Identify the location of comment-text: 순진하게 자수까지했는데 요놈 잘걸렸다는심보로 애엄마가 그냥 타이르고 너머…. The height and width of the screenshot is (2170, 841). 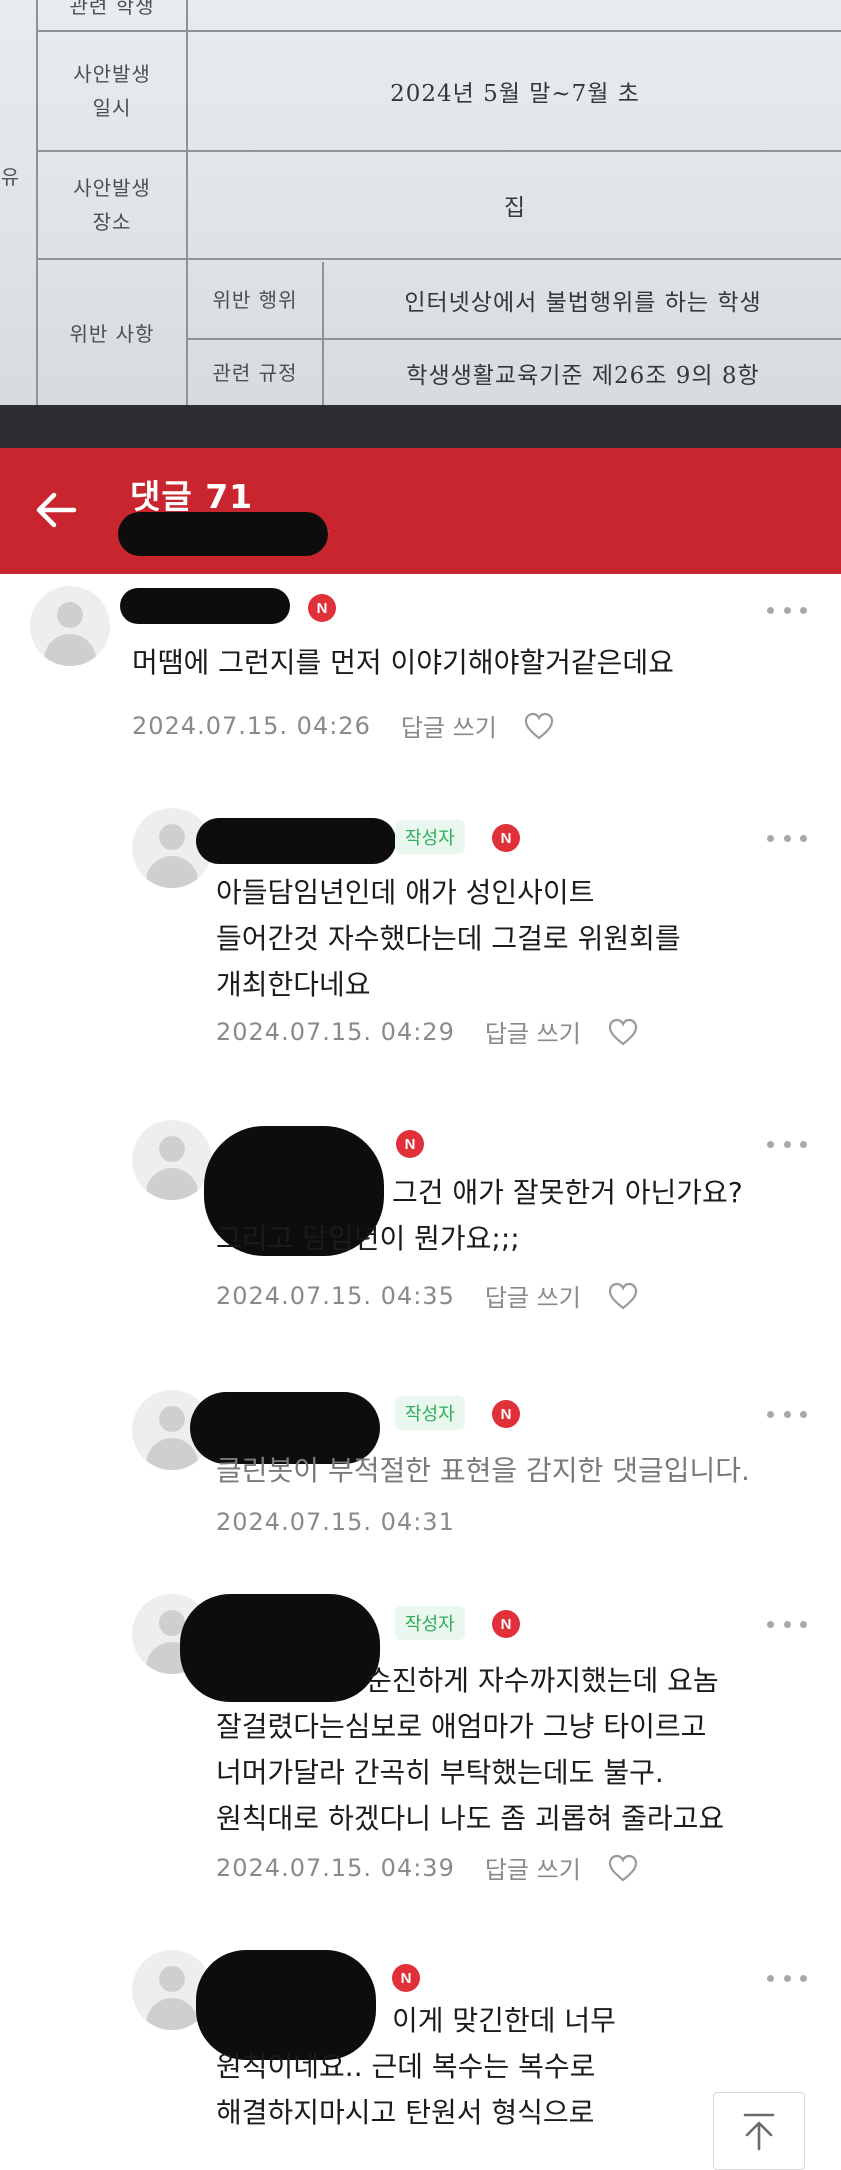
(470, 1749).